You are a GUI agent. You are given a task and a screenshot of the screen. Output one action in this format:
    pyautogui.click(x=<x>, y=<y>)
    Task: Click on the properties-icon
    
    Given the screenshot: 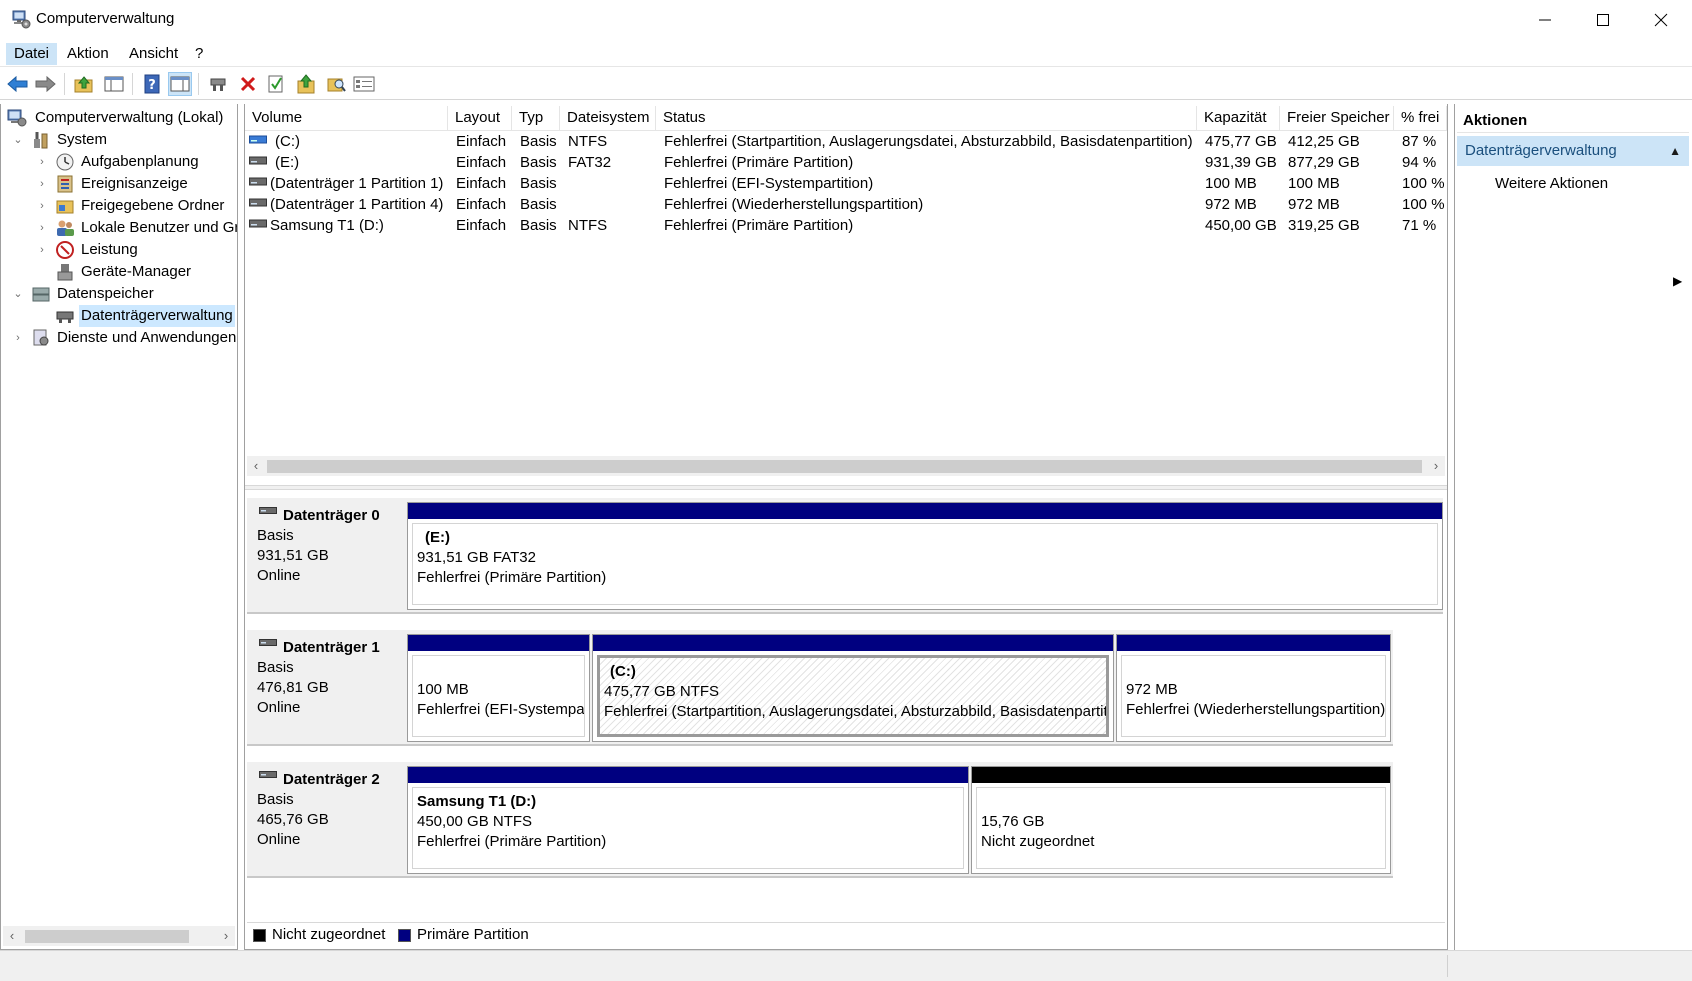 What is the action you would take?
    pyautogui.click(x=364, y=84)
    